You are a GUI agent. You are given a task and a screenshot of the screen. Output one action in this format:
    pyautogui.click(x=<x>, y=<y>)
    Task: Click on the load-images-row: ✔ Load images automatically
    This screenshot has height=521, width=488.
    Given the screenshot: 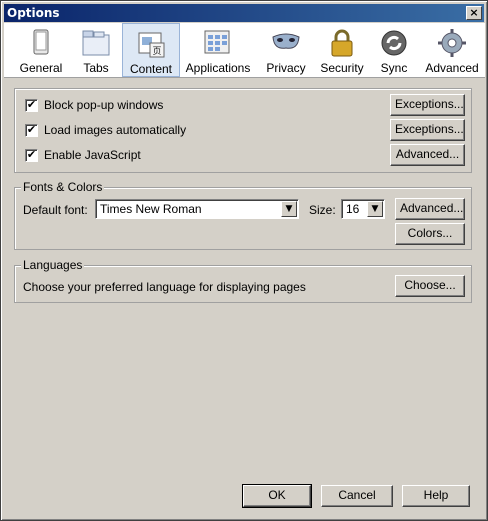 What is the action you would take?
    pyautogui.click(x=105, y=130)
    